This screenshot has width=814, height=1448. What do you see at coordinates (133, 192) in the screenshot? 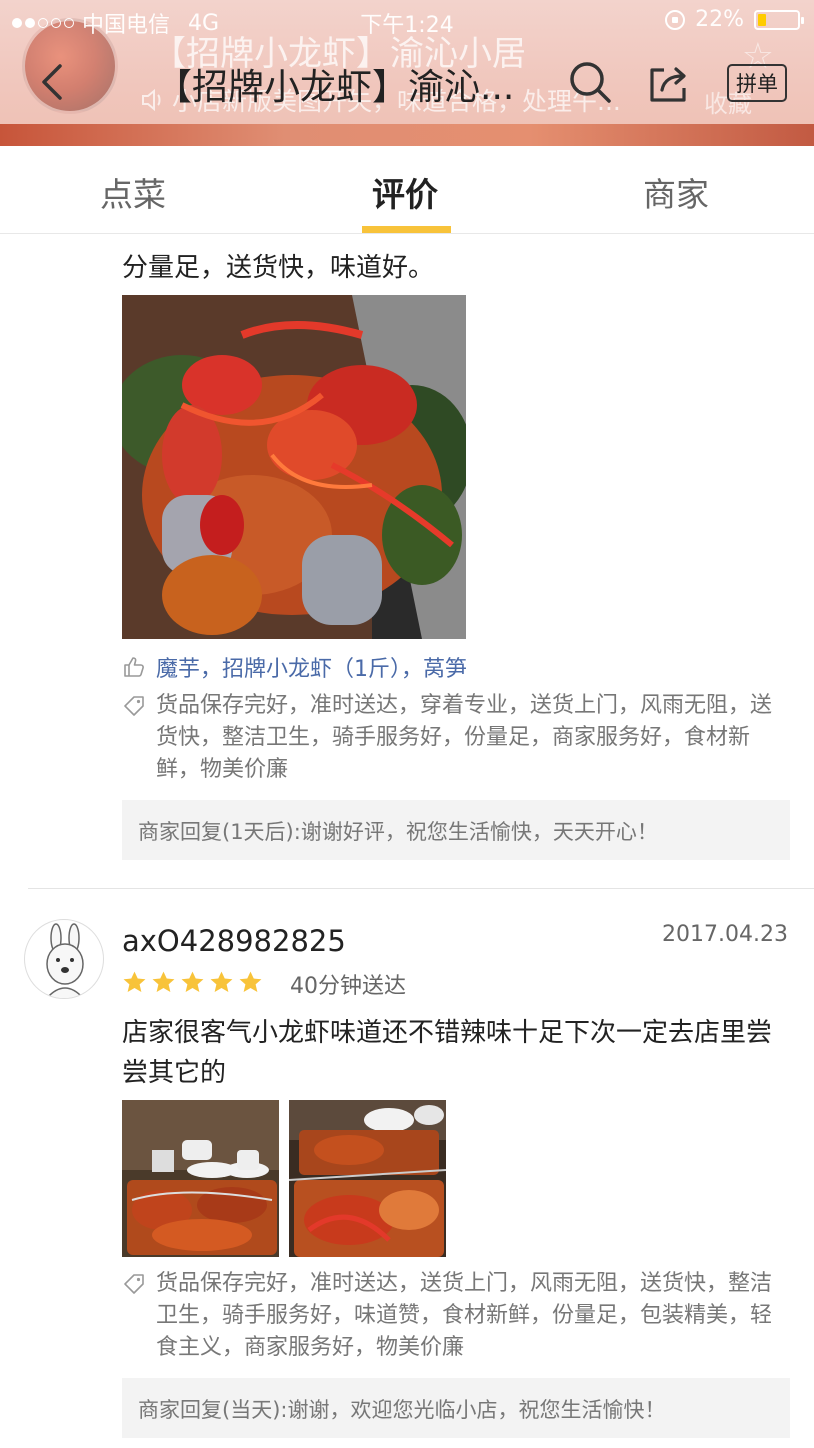
I see `tab-menu: 点菜` at bounding box center [133, 192].